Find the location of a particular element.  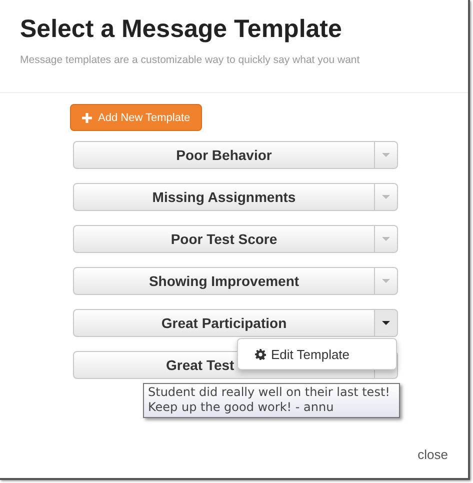

gear-icon is located at coordinates (260, 354).